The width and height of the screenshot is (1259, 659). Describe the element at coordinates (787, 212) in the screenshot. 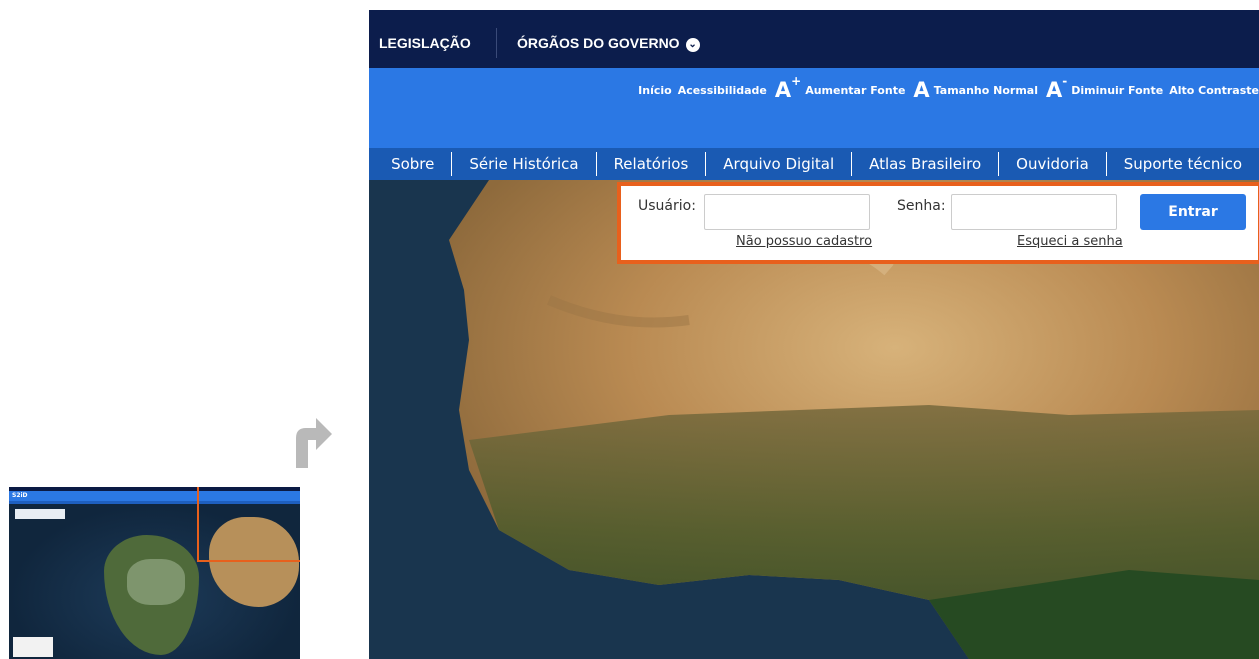

I see `usuario-input` at that location.